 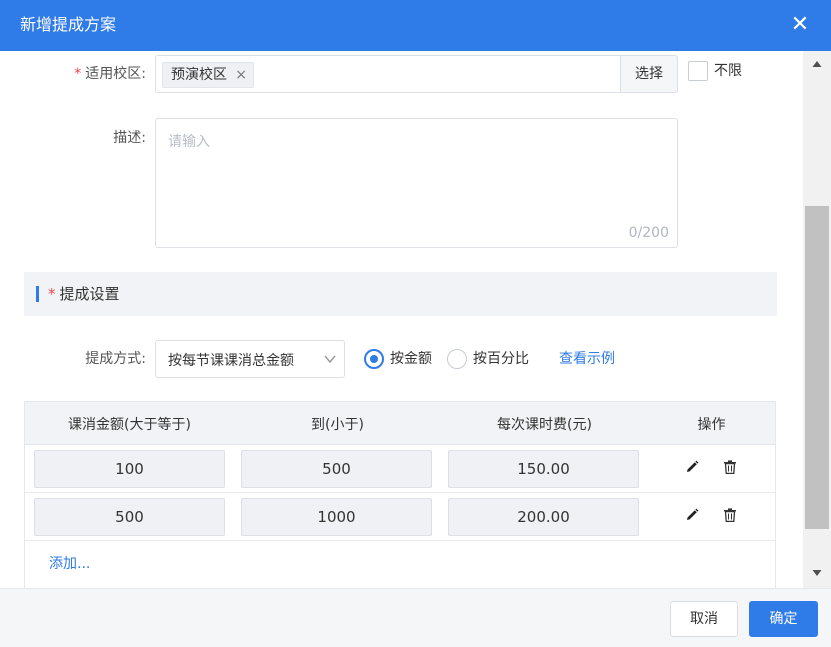 What do you see at coordinates (543, 517) in the screenshot?
I see `fee-input: 200.00` at bounding box center [543, 517].